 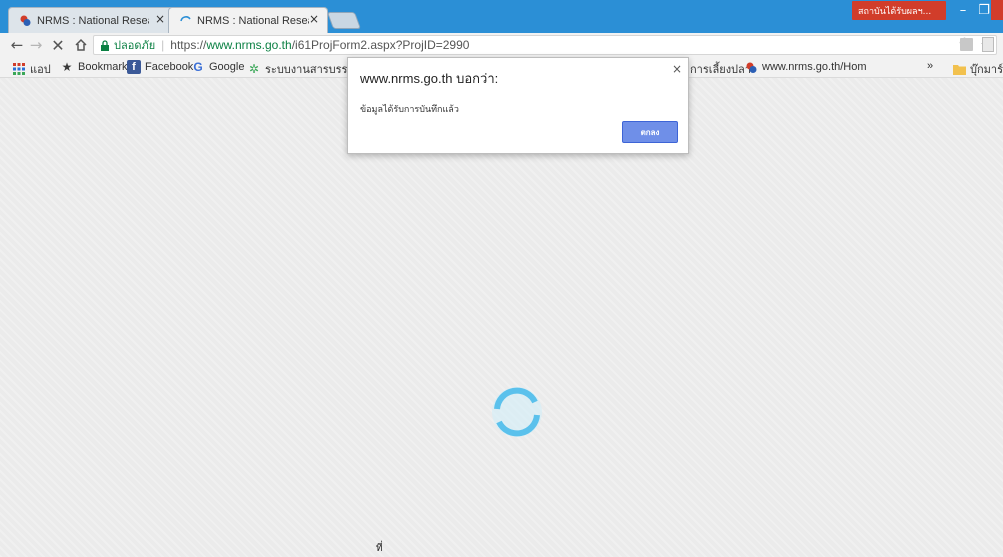 I want to click on lock-icon, so click(x=105, y=45).